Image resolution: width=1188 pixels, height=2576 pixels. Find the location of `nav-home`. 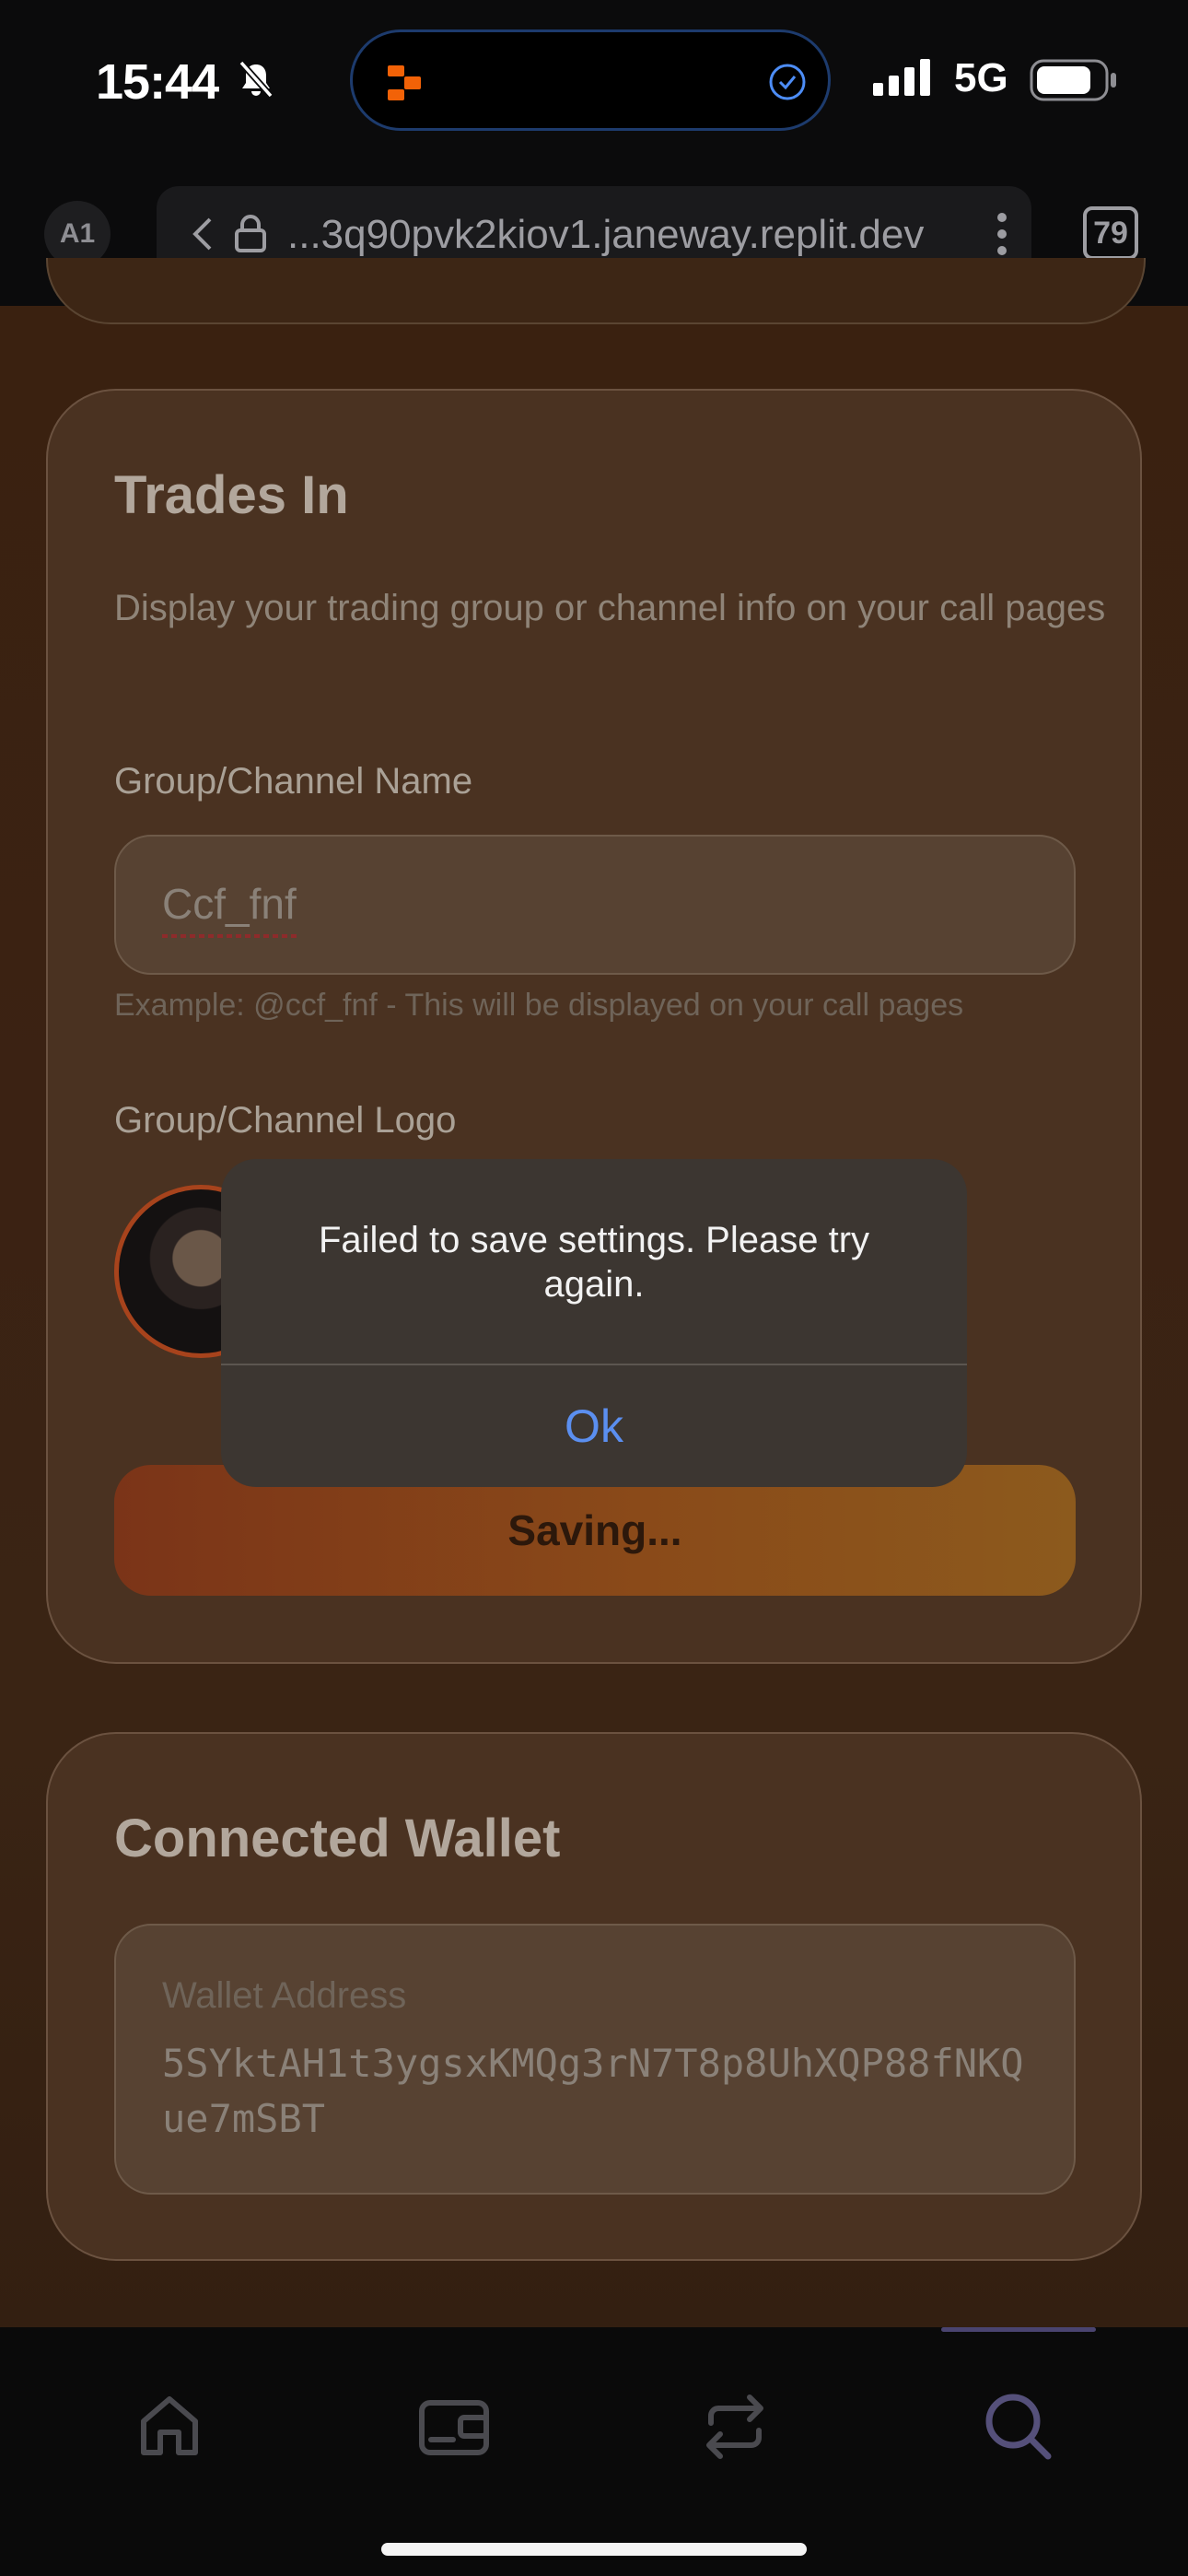

nav-home is located at coordinates (169, 2426).